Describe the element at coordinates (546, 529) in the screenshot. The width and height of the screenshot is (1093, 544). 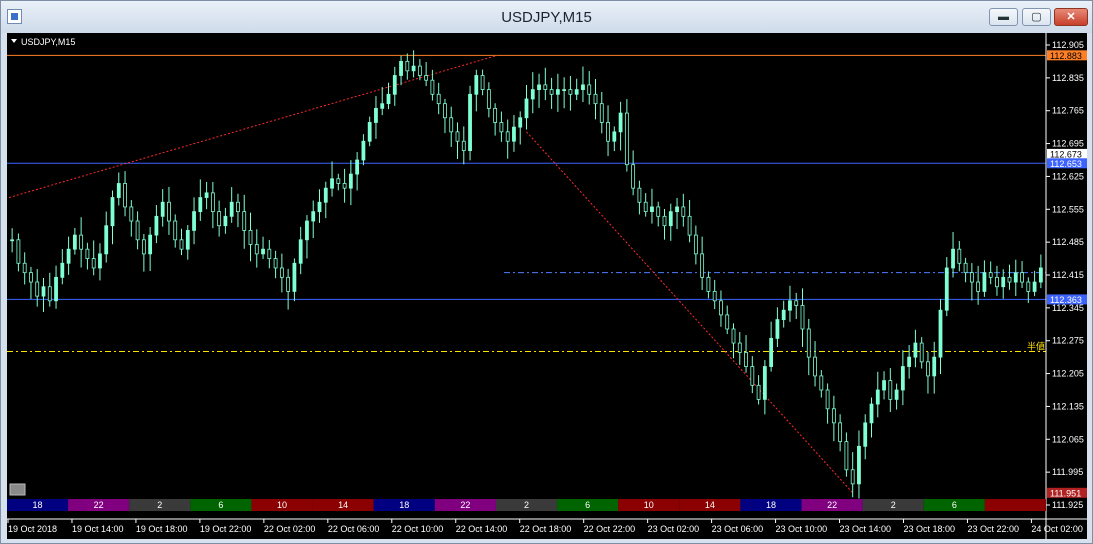
I see `time-axis-label: 22 Oct 18:00` at that location.